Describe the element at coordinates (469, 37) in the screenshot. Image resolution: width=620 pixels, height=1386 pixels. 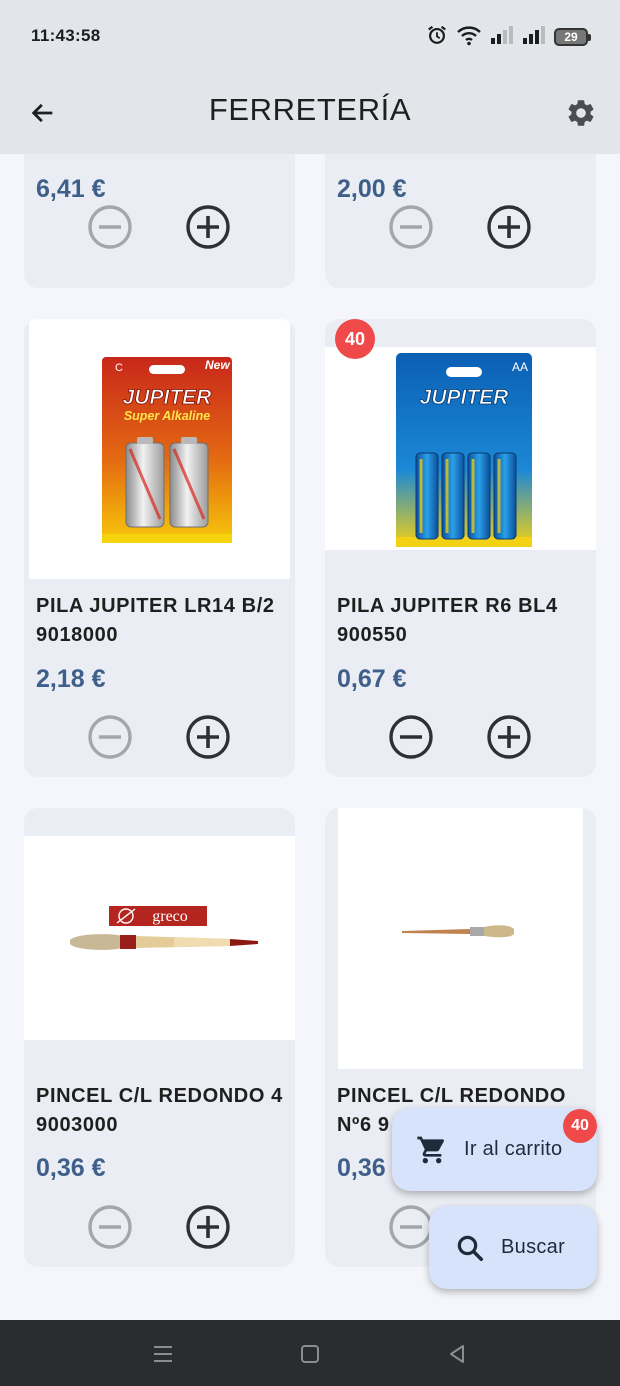
I see `wifi-icon` at that location.